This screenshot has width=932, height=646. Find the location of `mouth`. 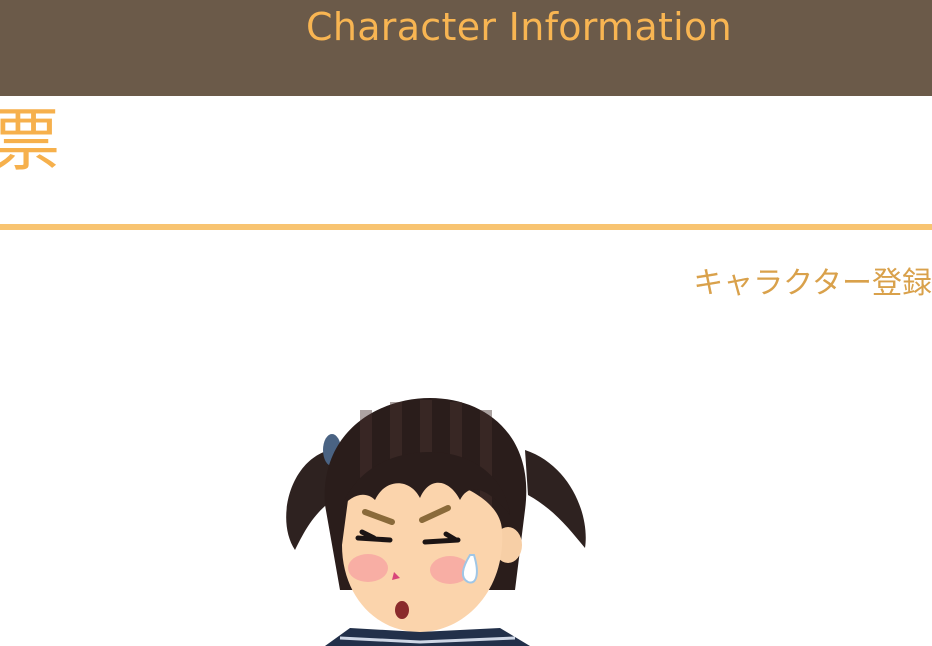

mouth is located at coordinates (402, 610).